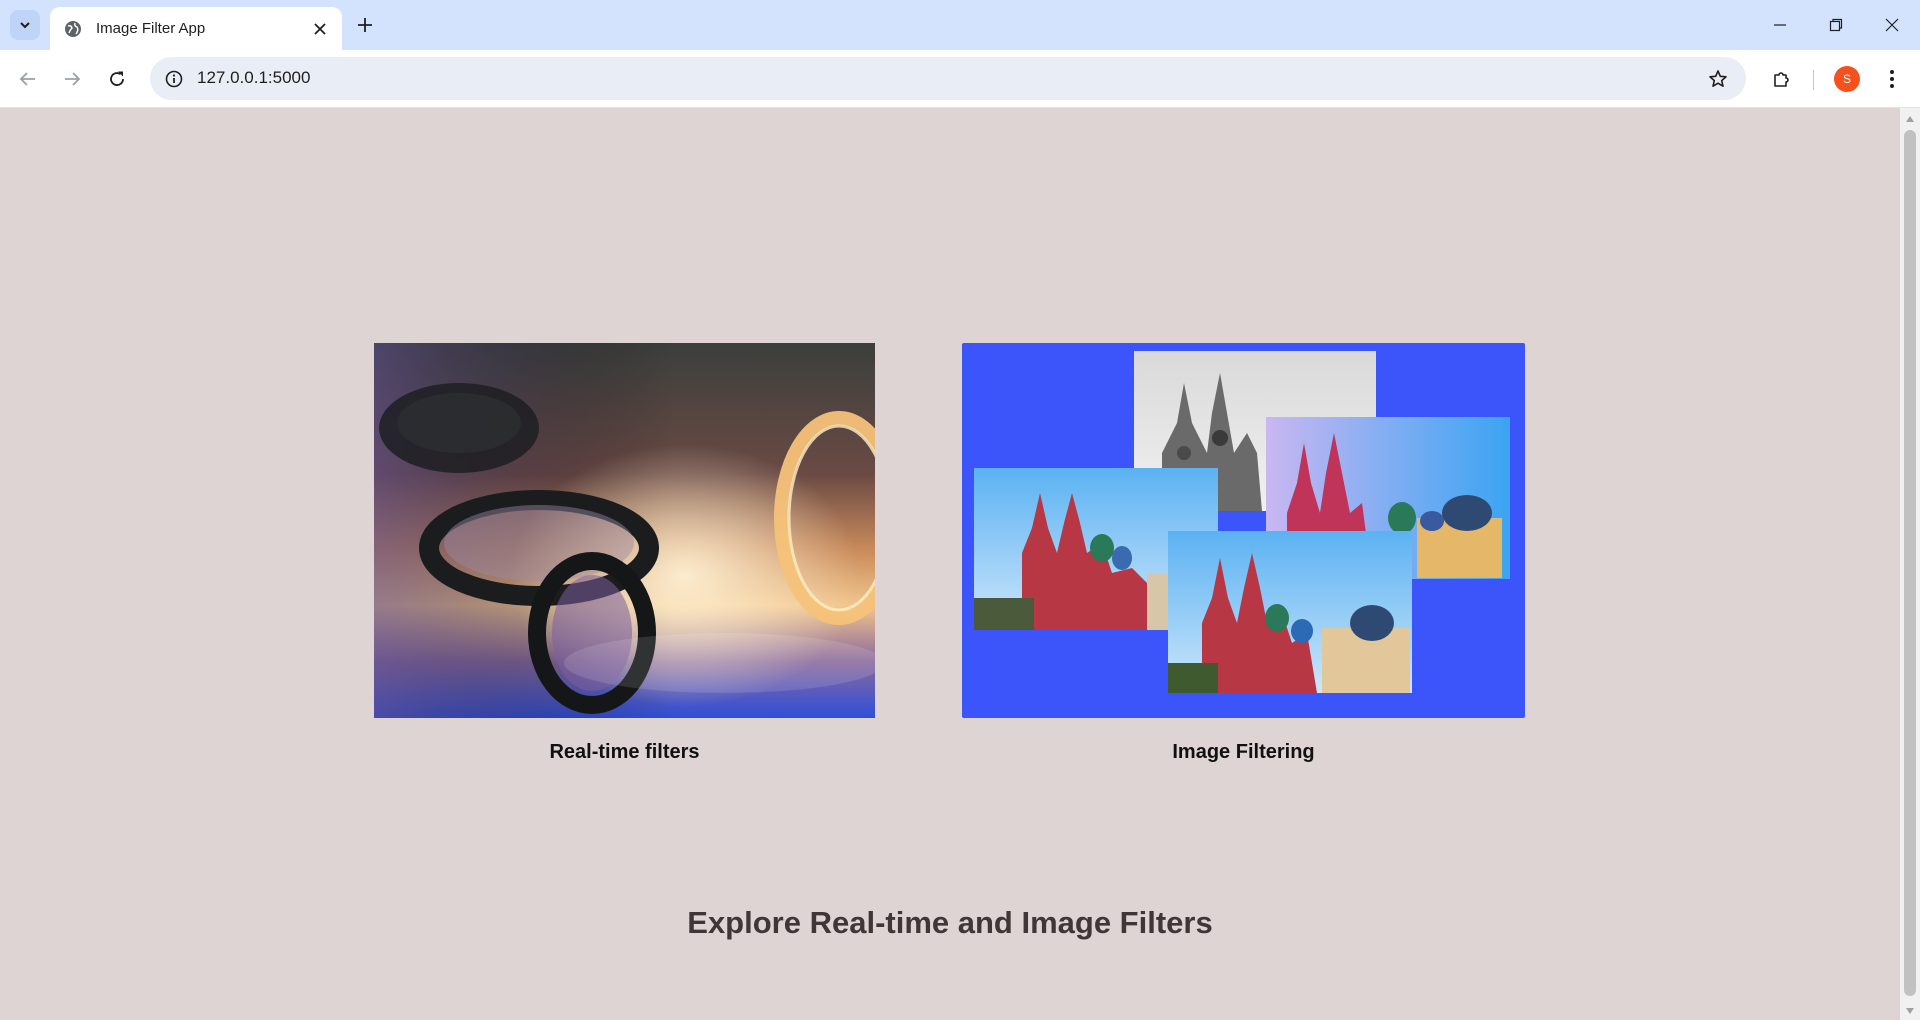 This screenshot has width=1920, height=1020. I want to click on arrow-left-icon, so click(27, 79).